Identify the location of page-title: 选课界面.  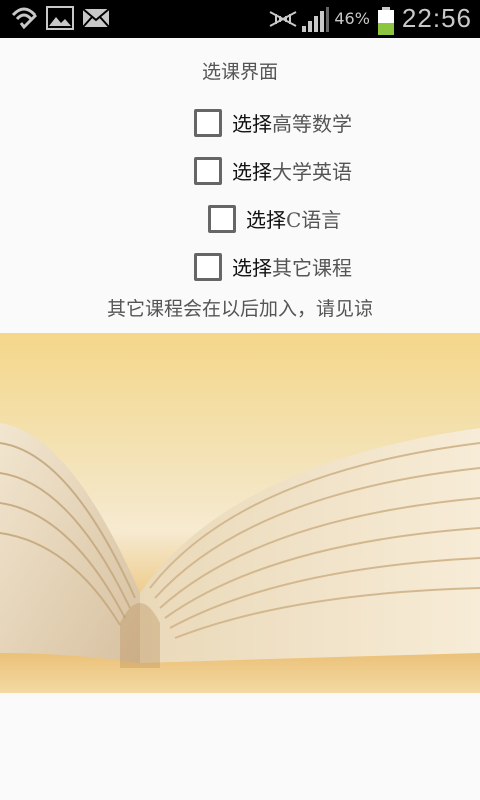
(239, 72).